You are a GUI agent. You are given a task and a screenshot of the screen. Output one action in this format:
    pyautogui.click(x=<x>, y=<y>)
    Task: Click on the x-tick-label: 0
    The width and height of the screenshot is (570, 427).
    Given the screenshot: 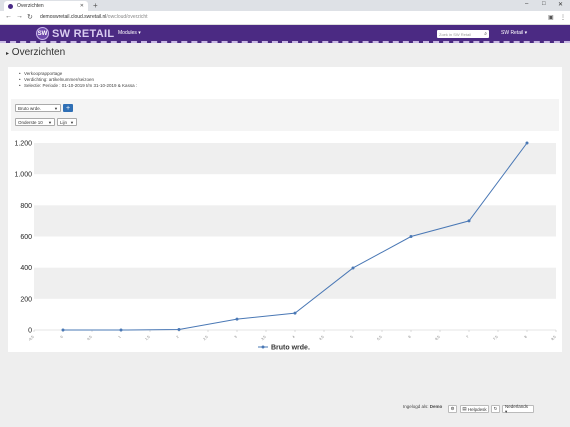 What is the action you would take?
    pyautogui.click(x=61, y=337)
    